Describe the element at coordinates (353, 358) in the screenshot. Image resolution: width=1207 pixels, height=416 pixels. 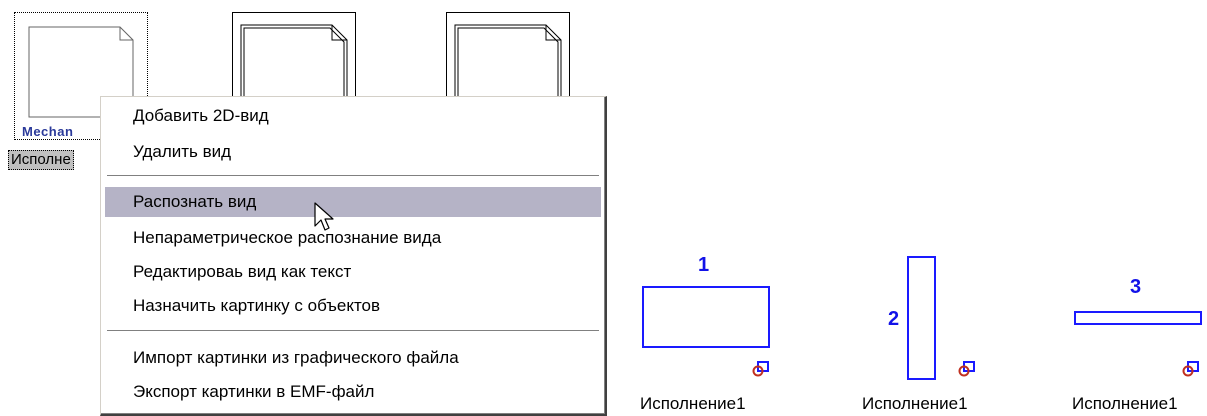
I see `menu-item-import-picture: Импорт картинки из графического файла` at that location.